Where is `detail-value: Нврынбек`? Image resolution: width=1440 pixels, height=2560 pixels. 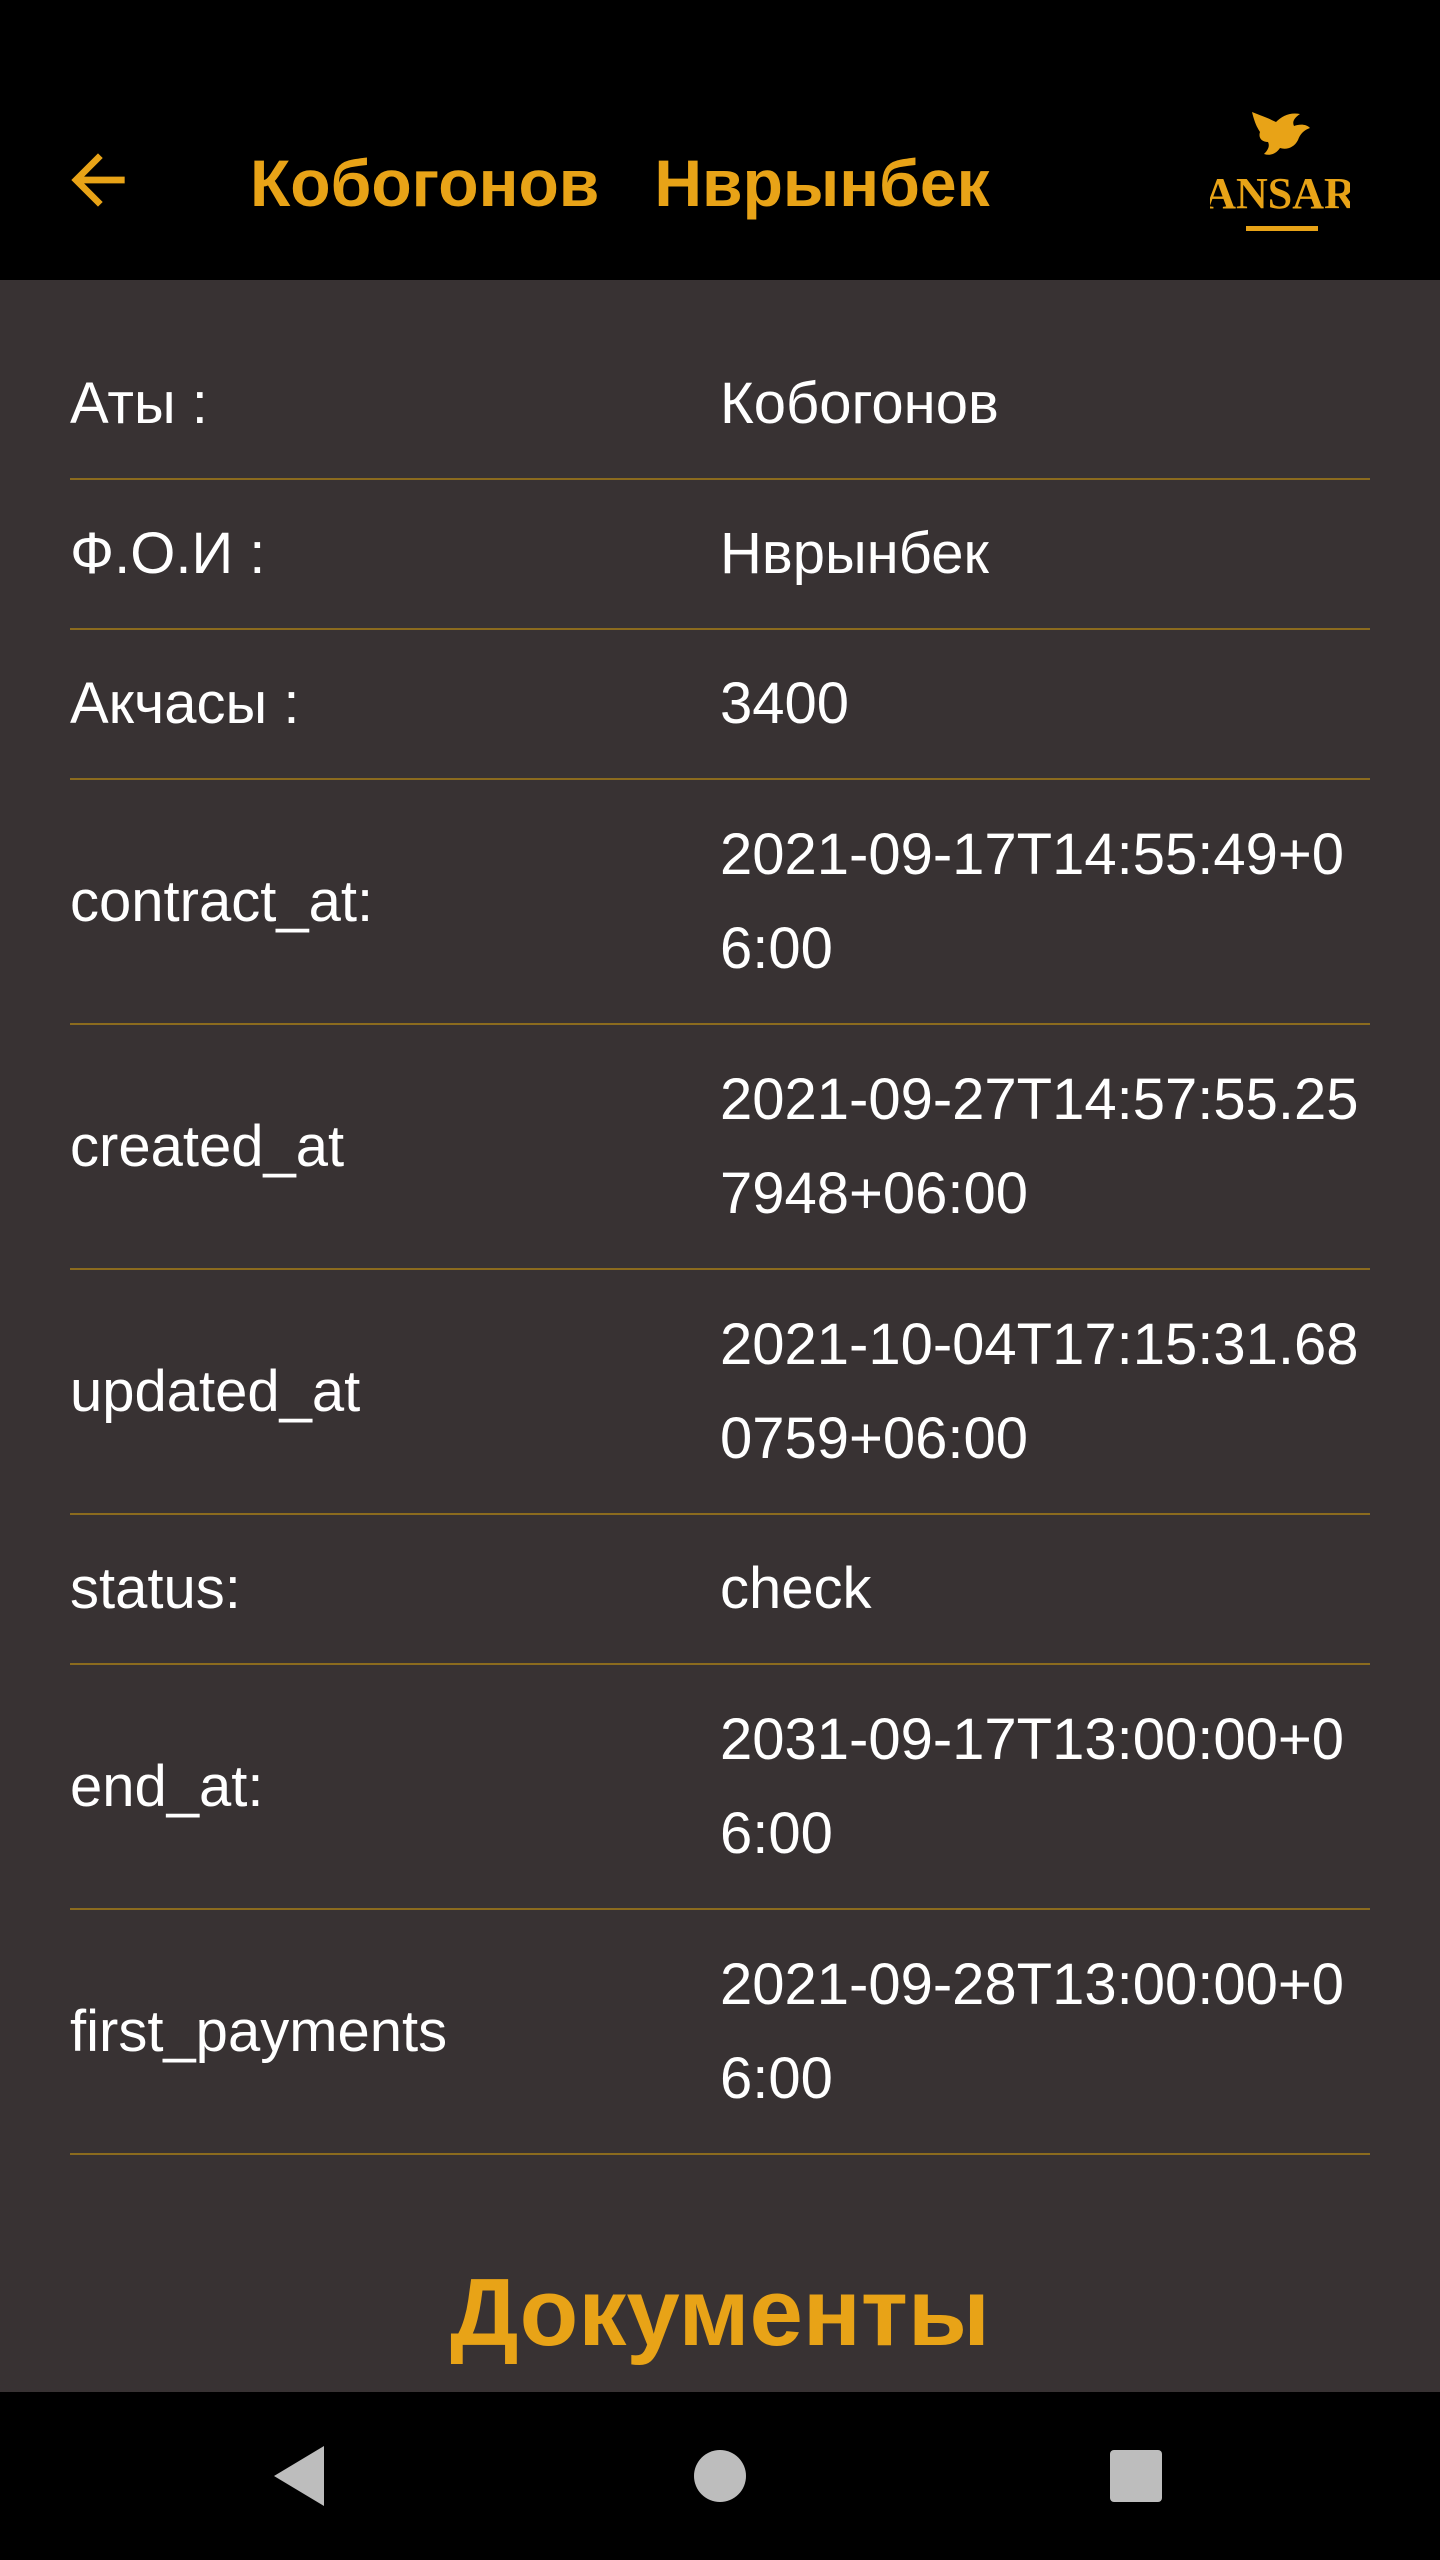
detail-value: Нврынбек is located at coordinates (854, 553).